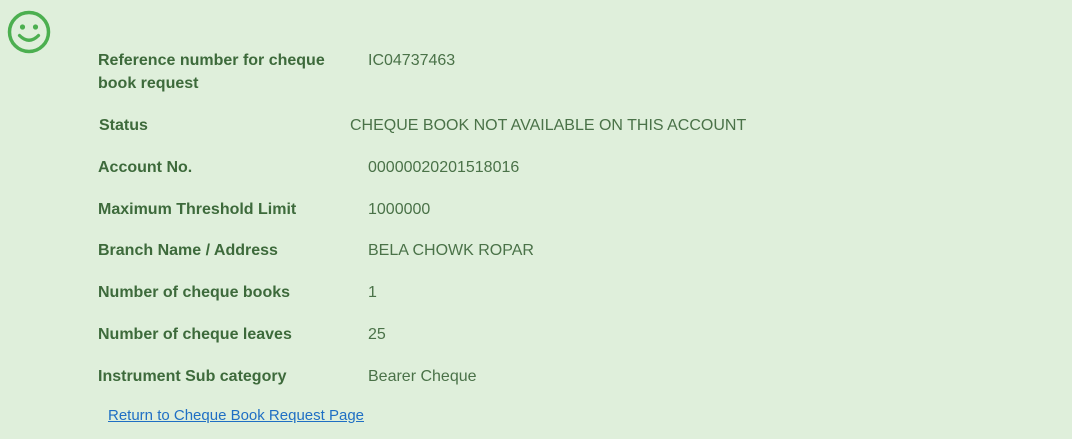  I want to click on sub-category-label: Instrument Sub category, so click(192, 376).